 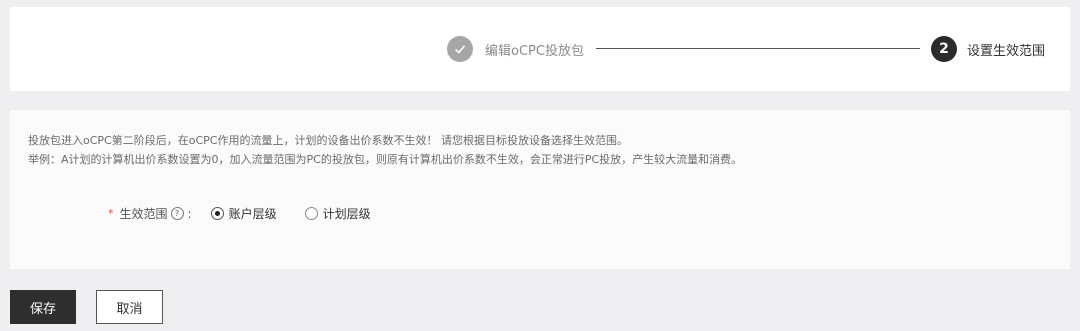 What do you see at coordinates (143, 214) in the screenshot?
I see `scope-label: 生效范围` at bounding box center [143, 214].